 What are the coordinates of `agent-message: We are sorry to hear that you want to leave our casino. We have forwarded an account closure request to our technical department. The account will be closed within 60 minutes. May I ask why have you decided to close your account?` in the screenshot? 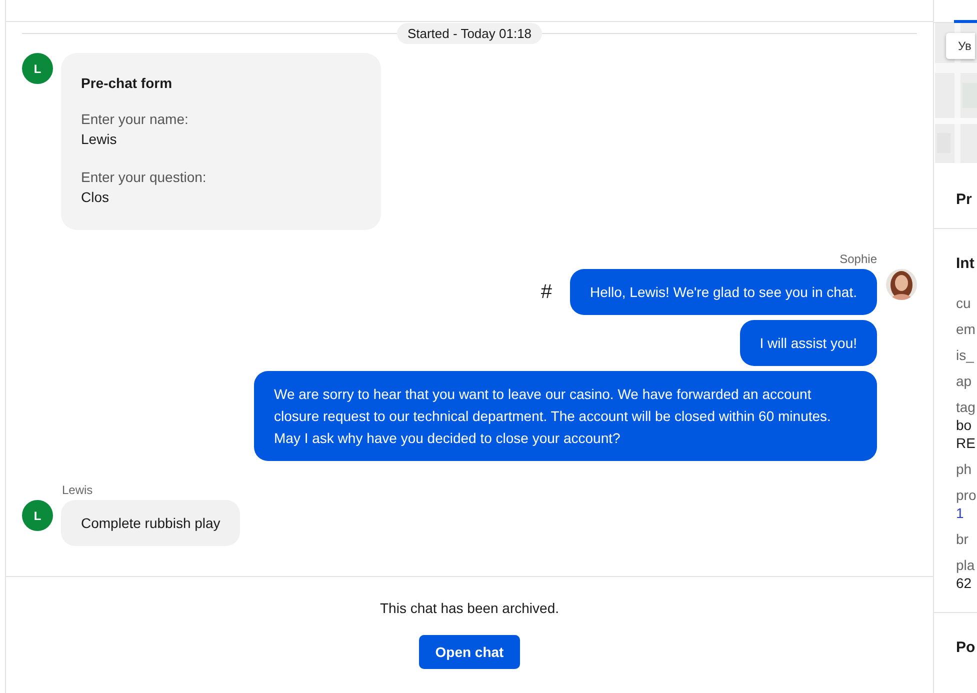 It's located at (565, 416).